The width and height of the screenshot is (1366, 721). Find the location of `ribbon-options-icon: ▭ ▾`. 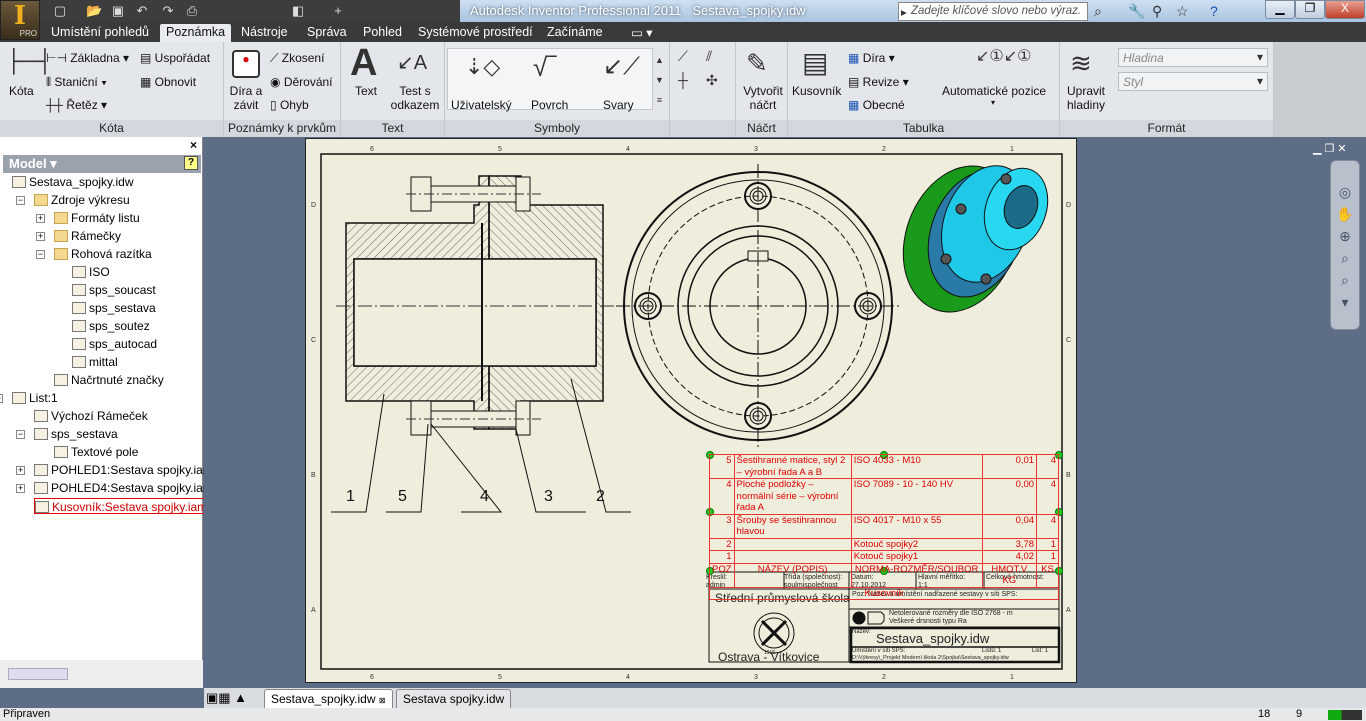

ribbon-options-icon: ▭ ▾ is located at coordinates (642, 33).